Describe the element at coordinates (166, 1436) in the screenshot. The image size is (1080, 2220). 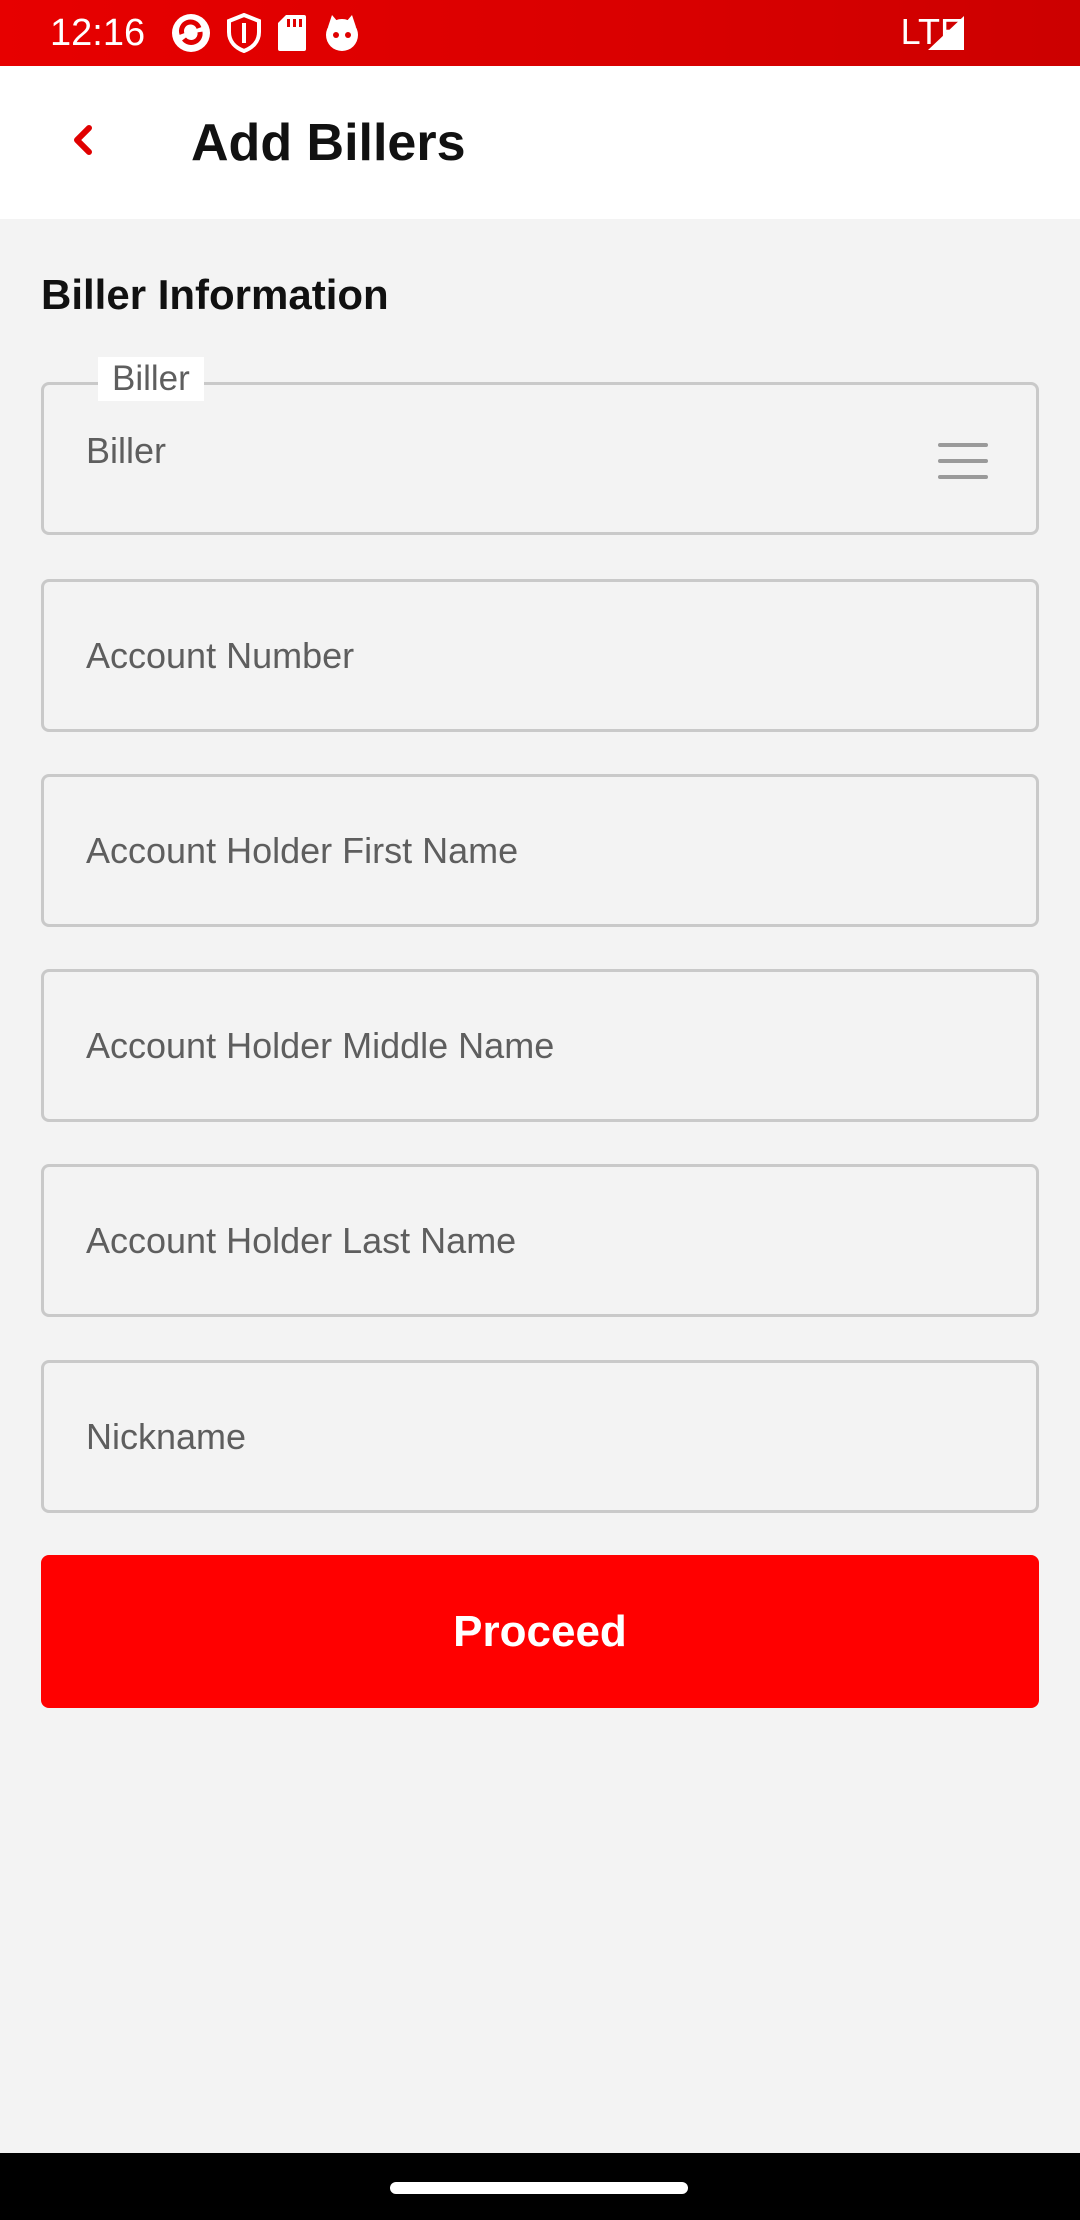
I see `nickname-placeholder: Nickname` at that location.